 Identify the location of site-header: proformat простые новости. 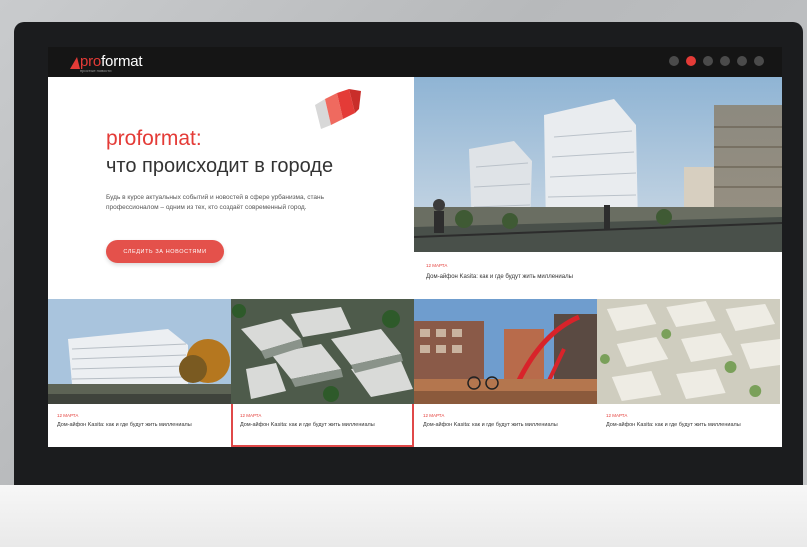
(415, 62).